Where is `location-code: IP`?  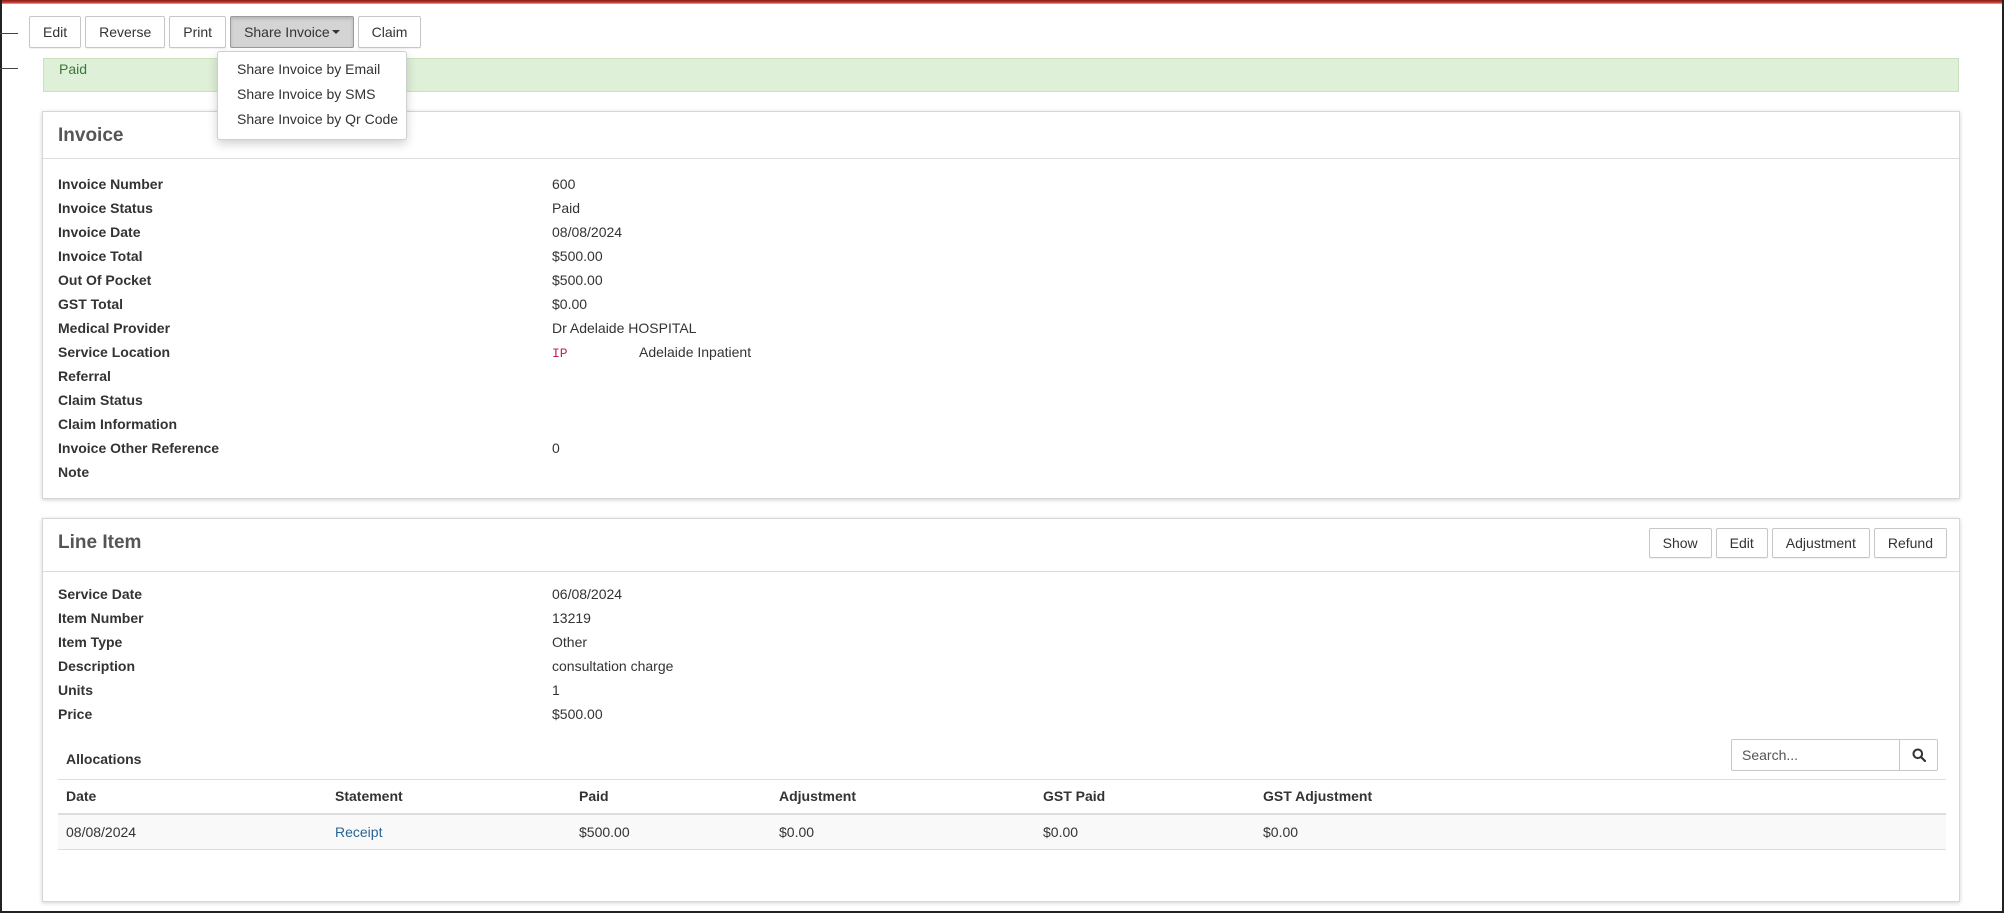 location-code: IP is located at coordinates (560, 353).